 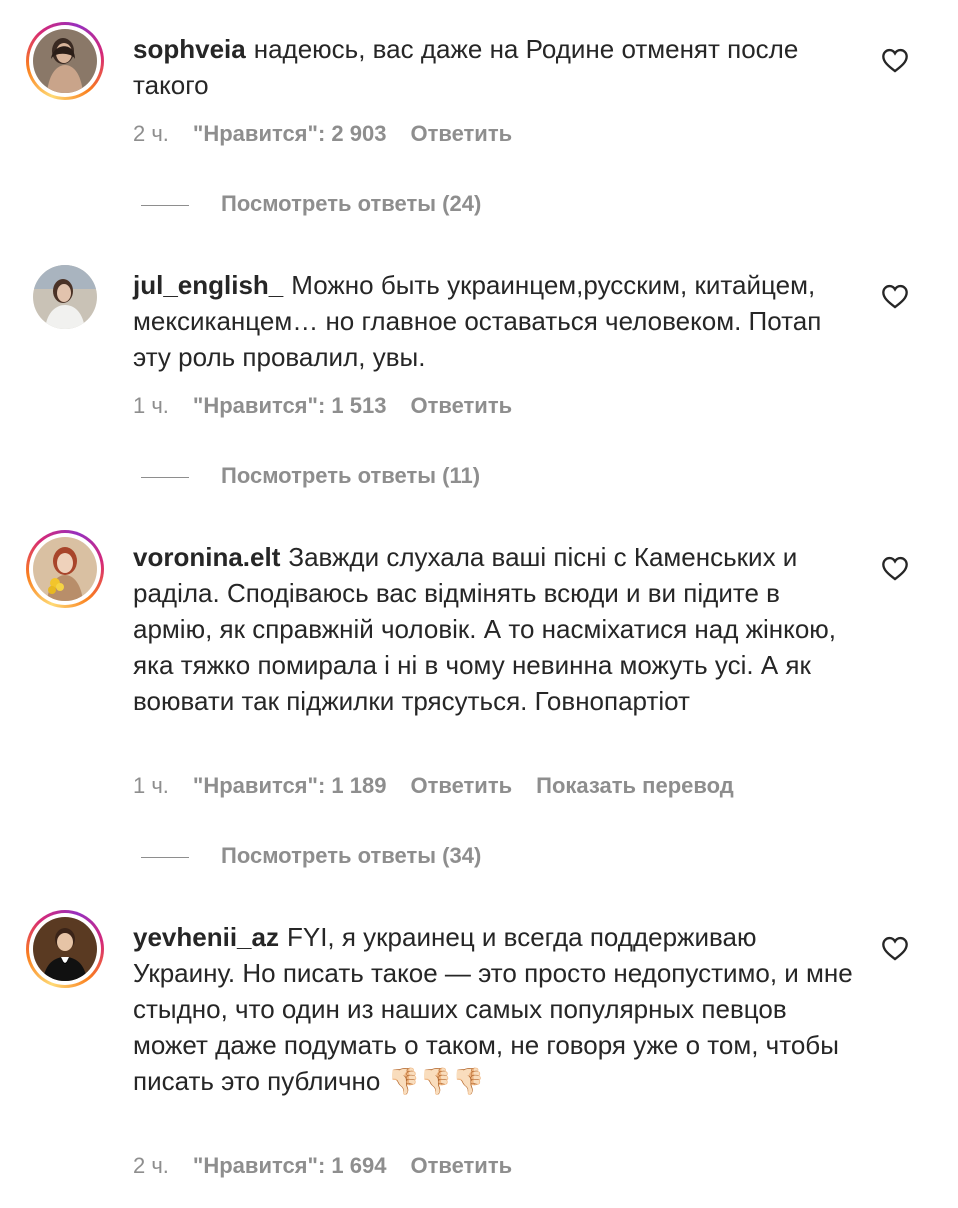 I want to click on comment-meta: 1 ч. "Нравится": 1 513 Ответить, so click(x=334, y=406).